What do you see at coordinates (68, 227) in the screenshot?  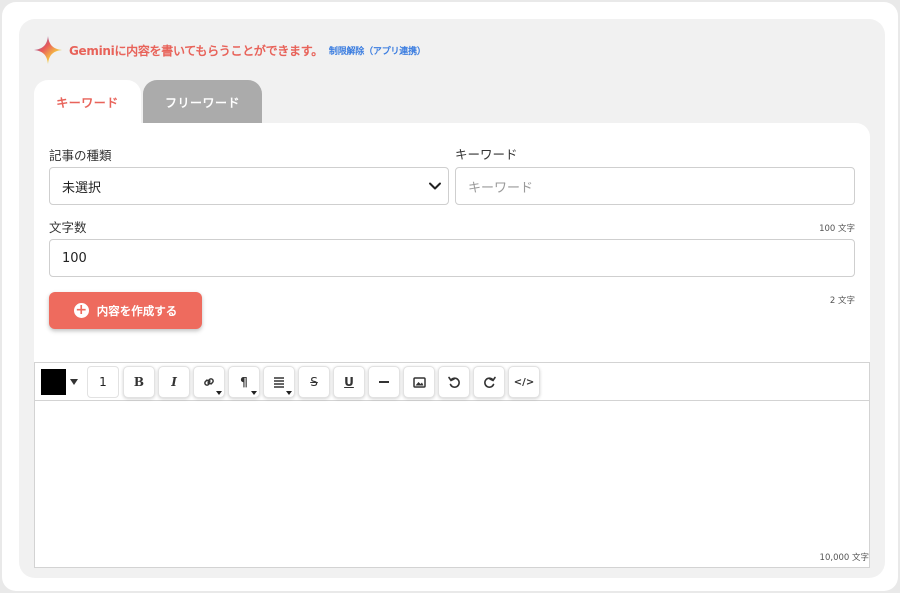 I see `char-count-label: 文字数` at bounding box center [68, 227].